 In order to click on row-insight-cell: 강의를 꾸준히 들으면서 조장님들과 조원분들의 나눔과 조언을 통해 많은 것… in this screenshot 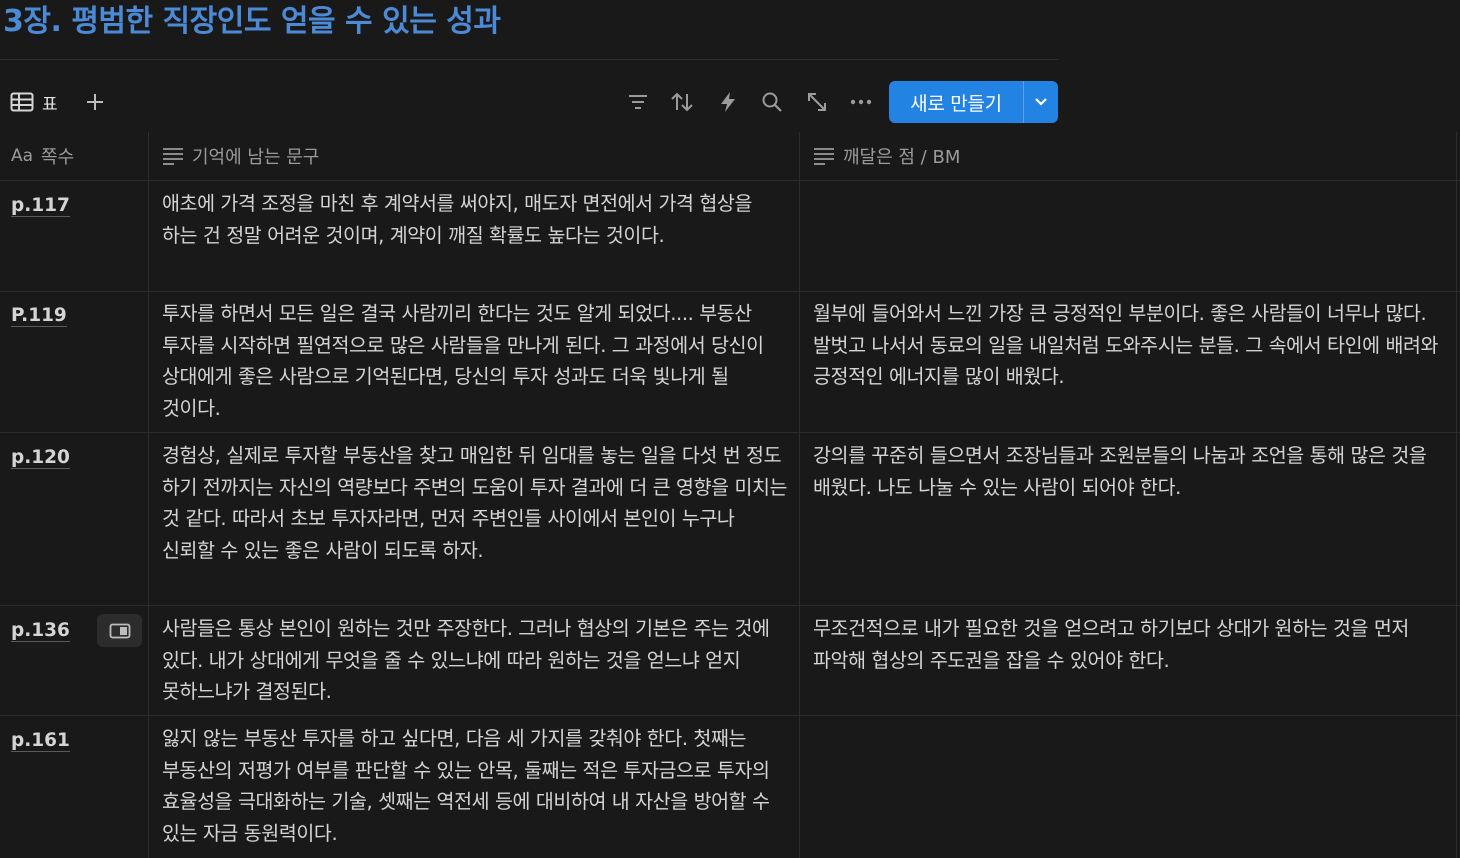, I will do `click(1127, 471)`.